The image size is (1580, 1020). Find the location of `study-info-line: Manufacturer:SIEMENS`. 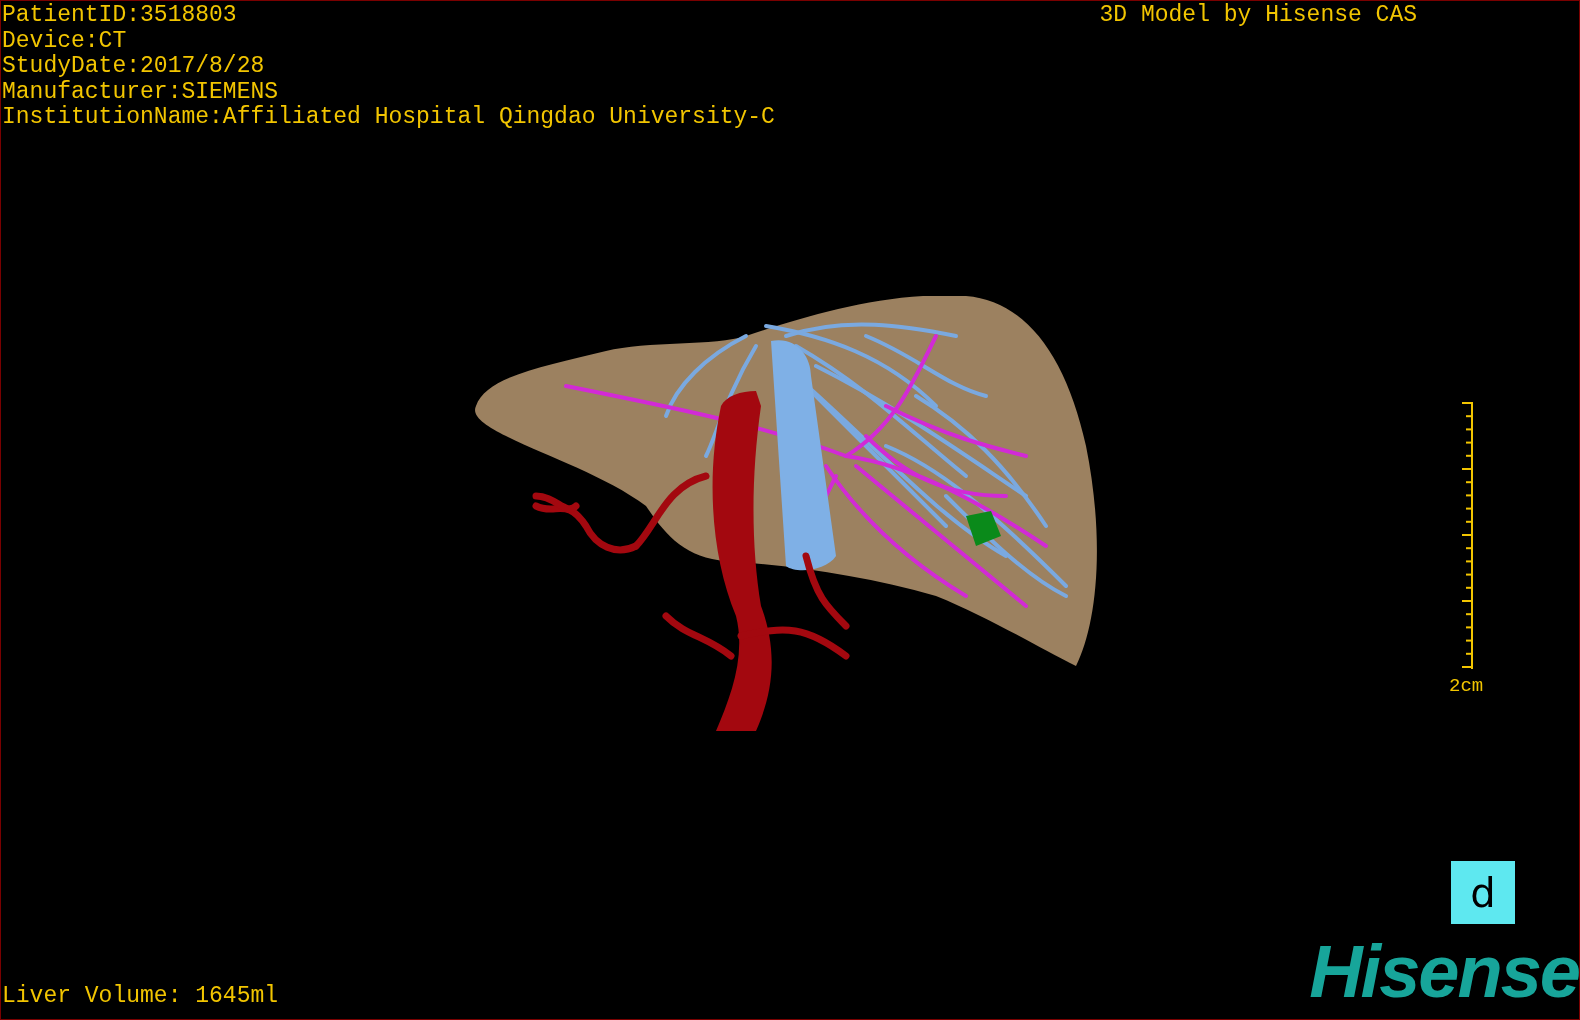

study-info-line: Manufacturer:SIEMENS is located at coordinates (141, 92).